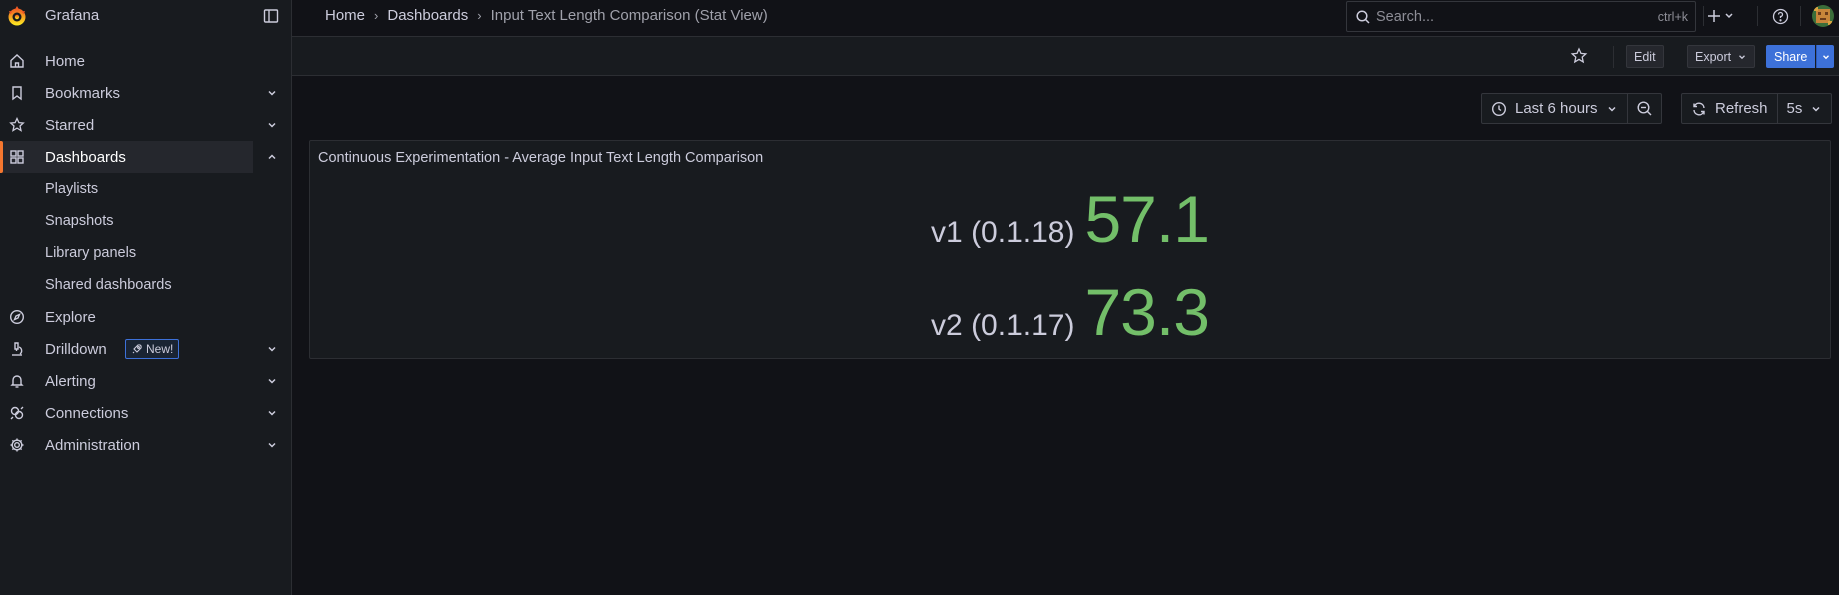 This screenshot has width=1839, height=595. Describe the element at coordinates (17, 124) in the screenshot. I see `star-icon` at that location.